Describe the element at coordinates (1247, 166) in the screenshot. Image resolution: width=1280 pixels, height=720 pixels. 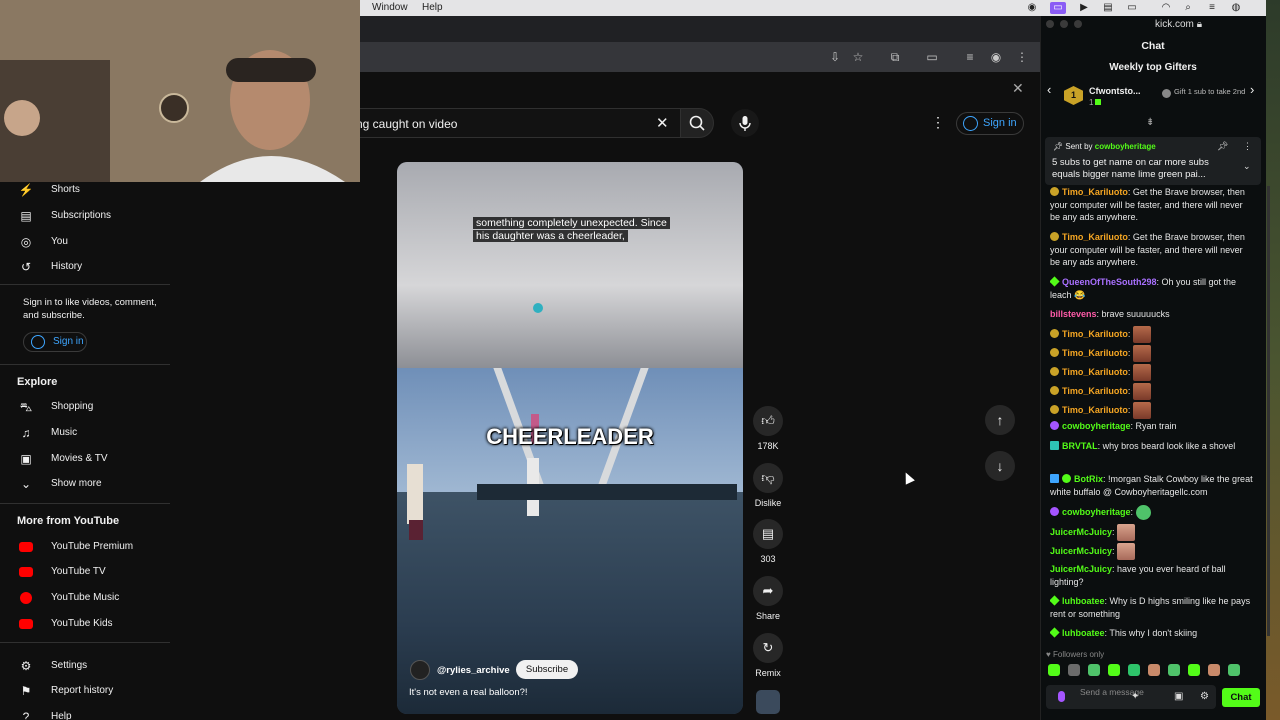
I see `chevron-down-icon: ⌄` at that location.